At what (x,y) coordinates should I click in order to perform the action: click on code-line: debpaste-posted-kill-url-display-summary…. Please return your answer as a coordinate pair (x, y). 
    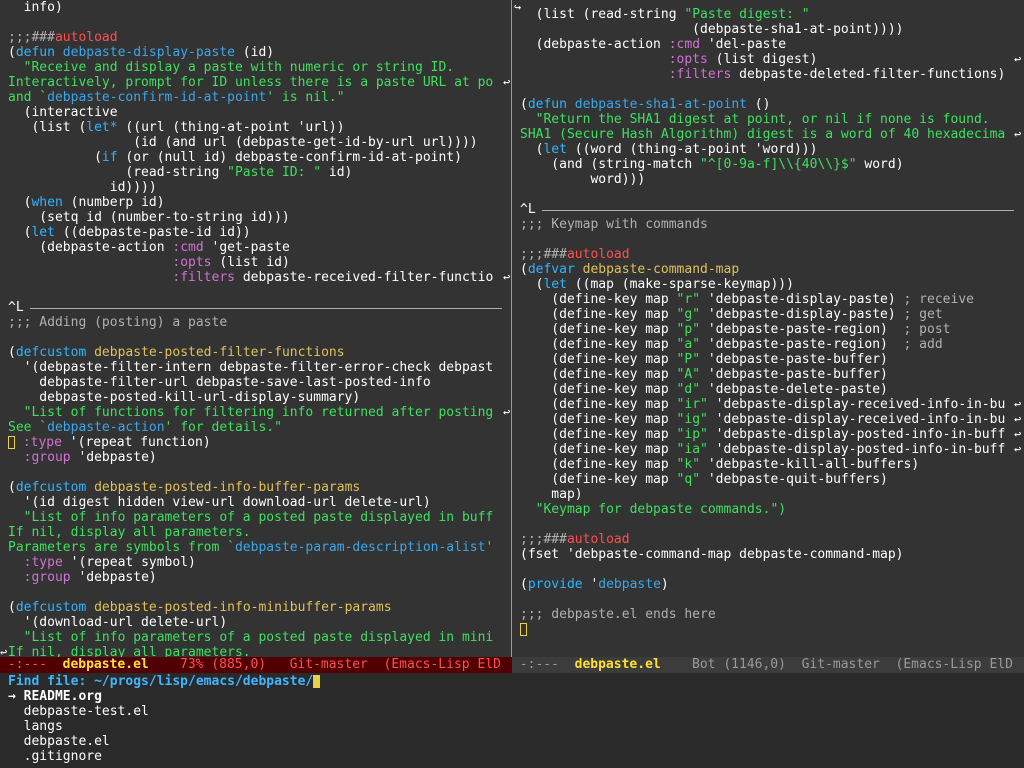
    Looking at the image, I should click on (184, 397).